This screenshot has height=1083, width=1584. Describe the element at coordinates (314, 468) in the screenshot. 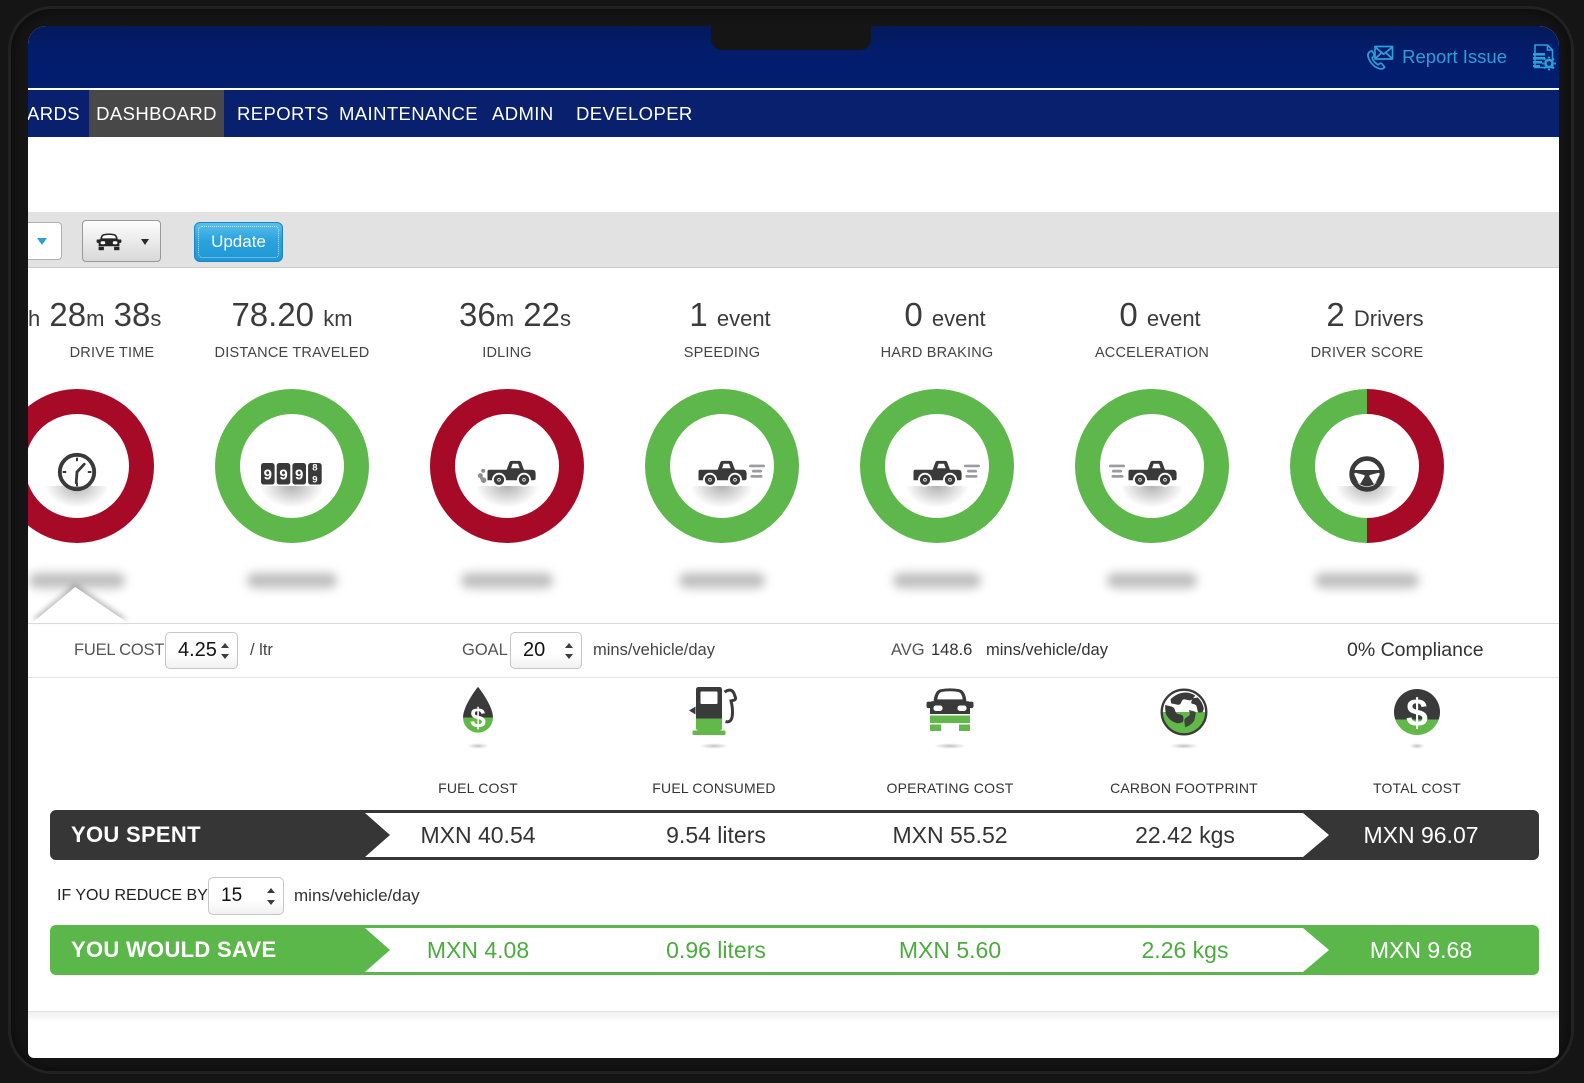

I see `svg-text: 8` at that location.